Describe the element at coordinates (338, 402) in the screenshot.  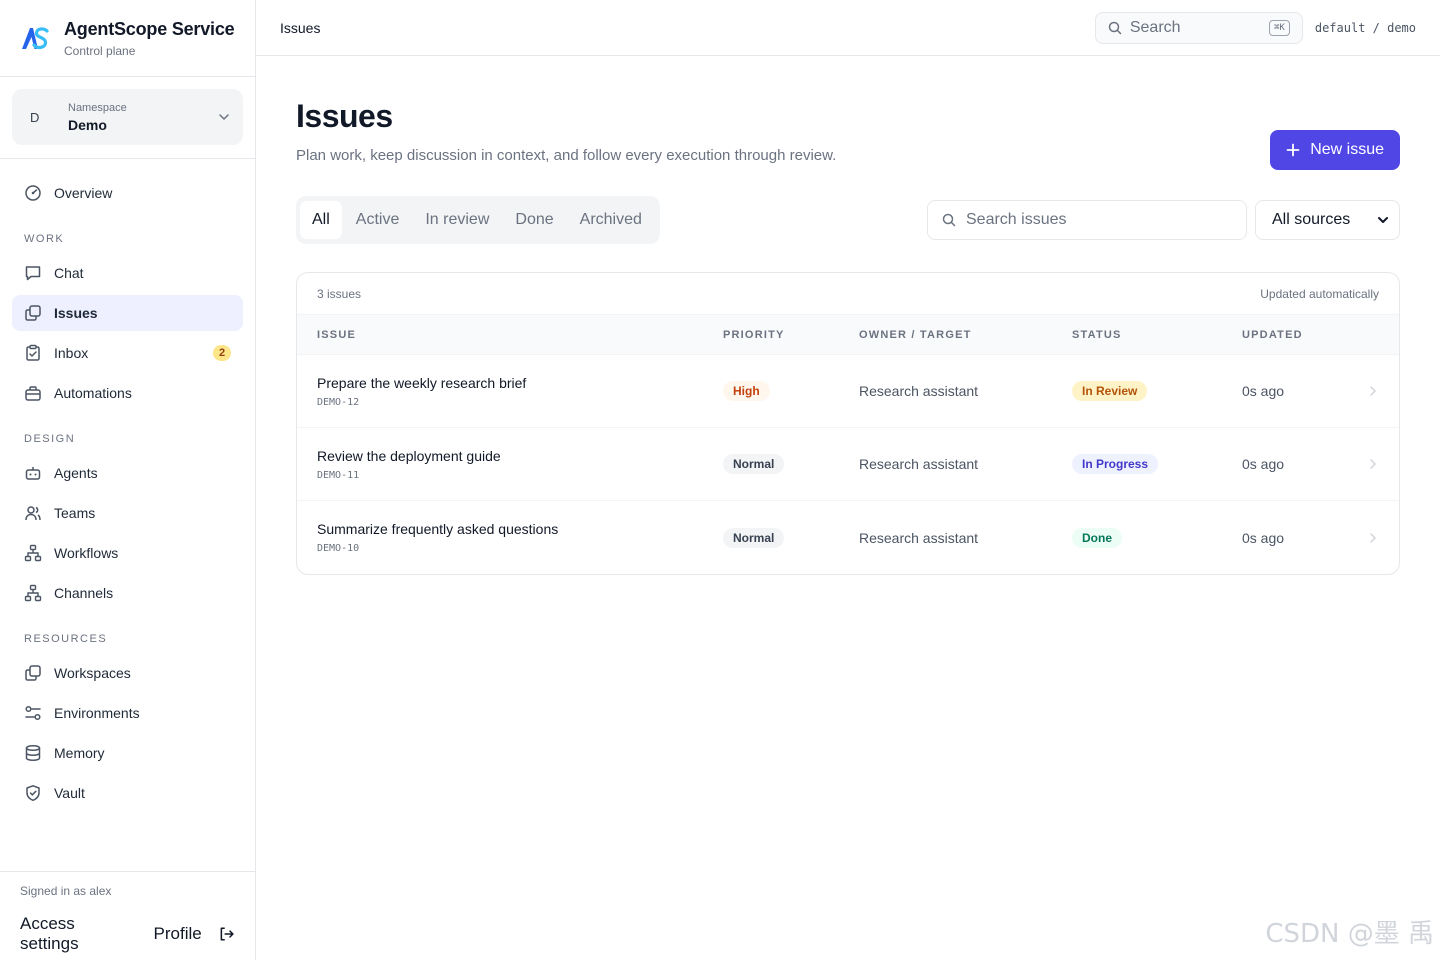
I see `issue-id: DEMO-12` at that location.